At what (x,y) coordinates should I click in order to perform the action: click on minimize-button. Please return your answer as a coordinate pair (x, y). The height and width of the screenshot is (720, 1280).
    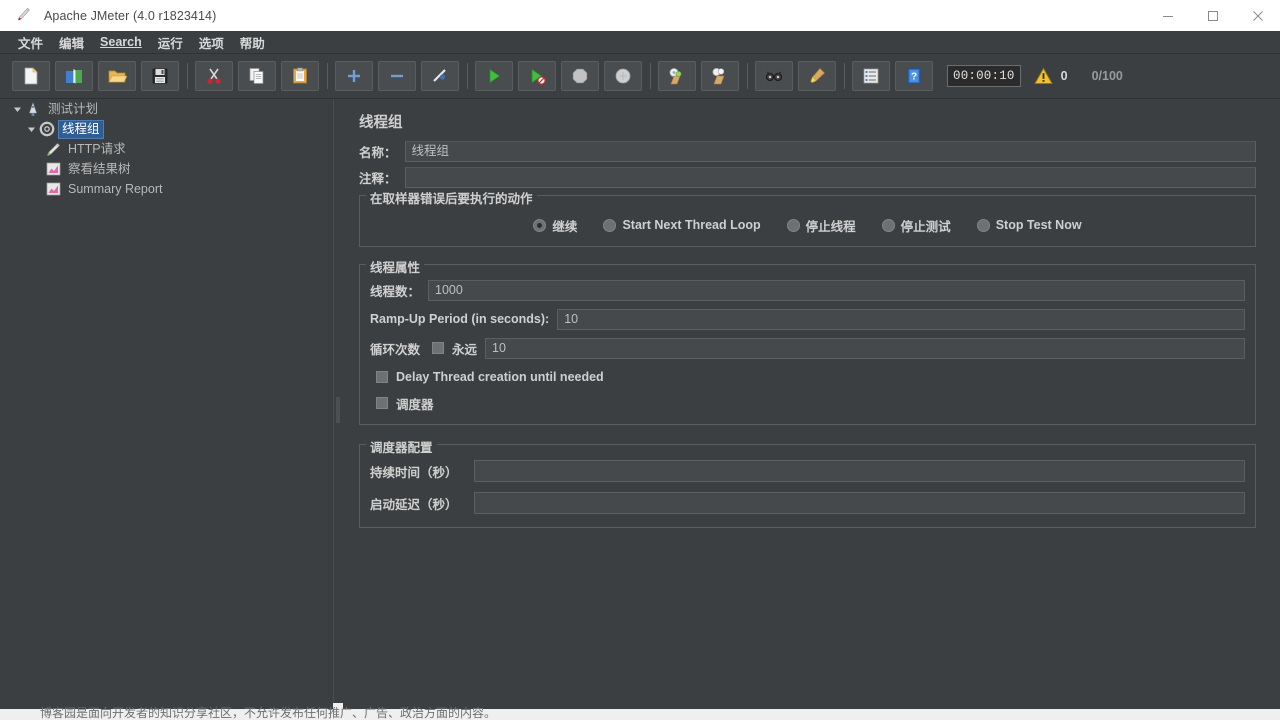
    Looking at the image, I should click on (1167, 15).